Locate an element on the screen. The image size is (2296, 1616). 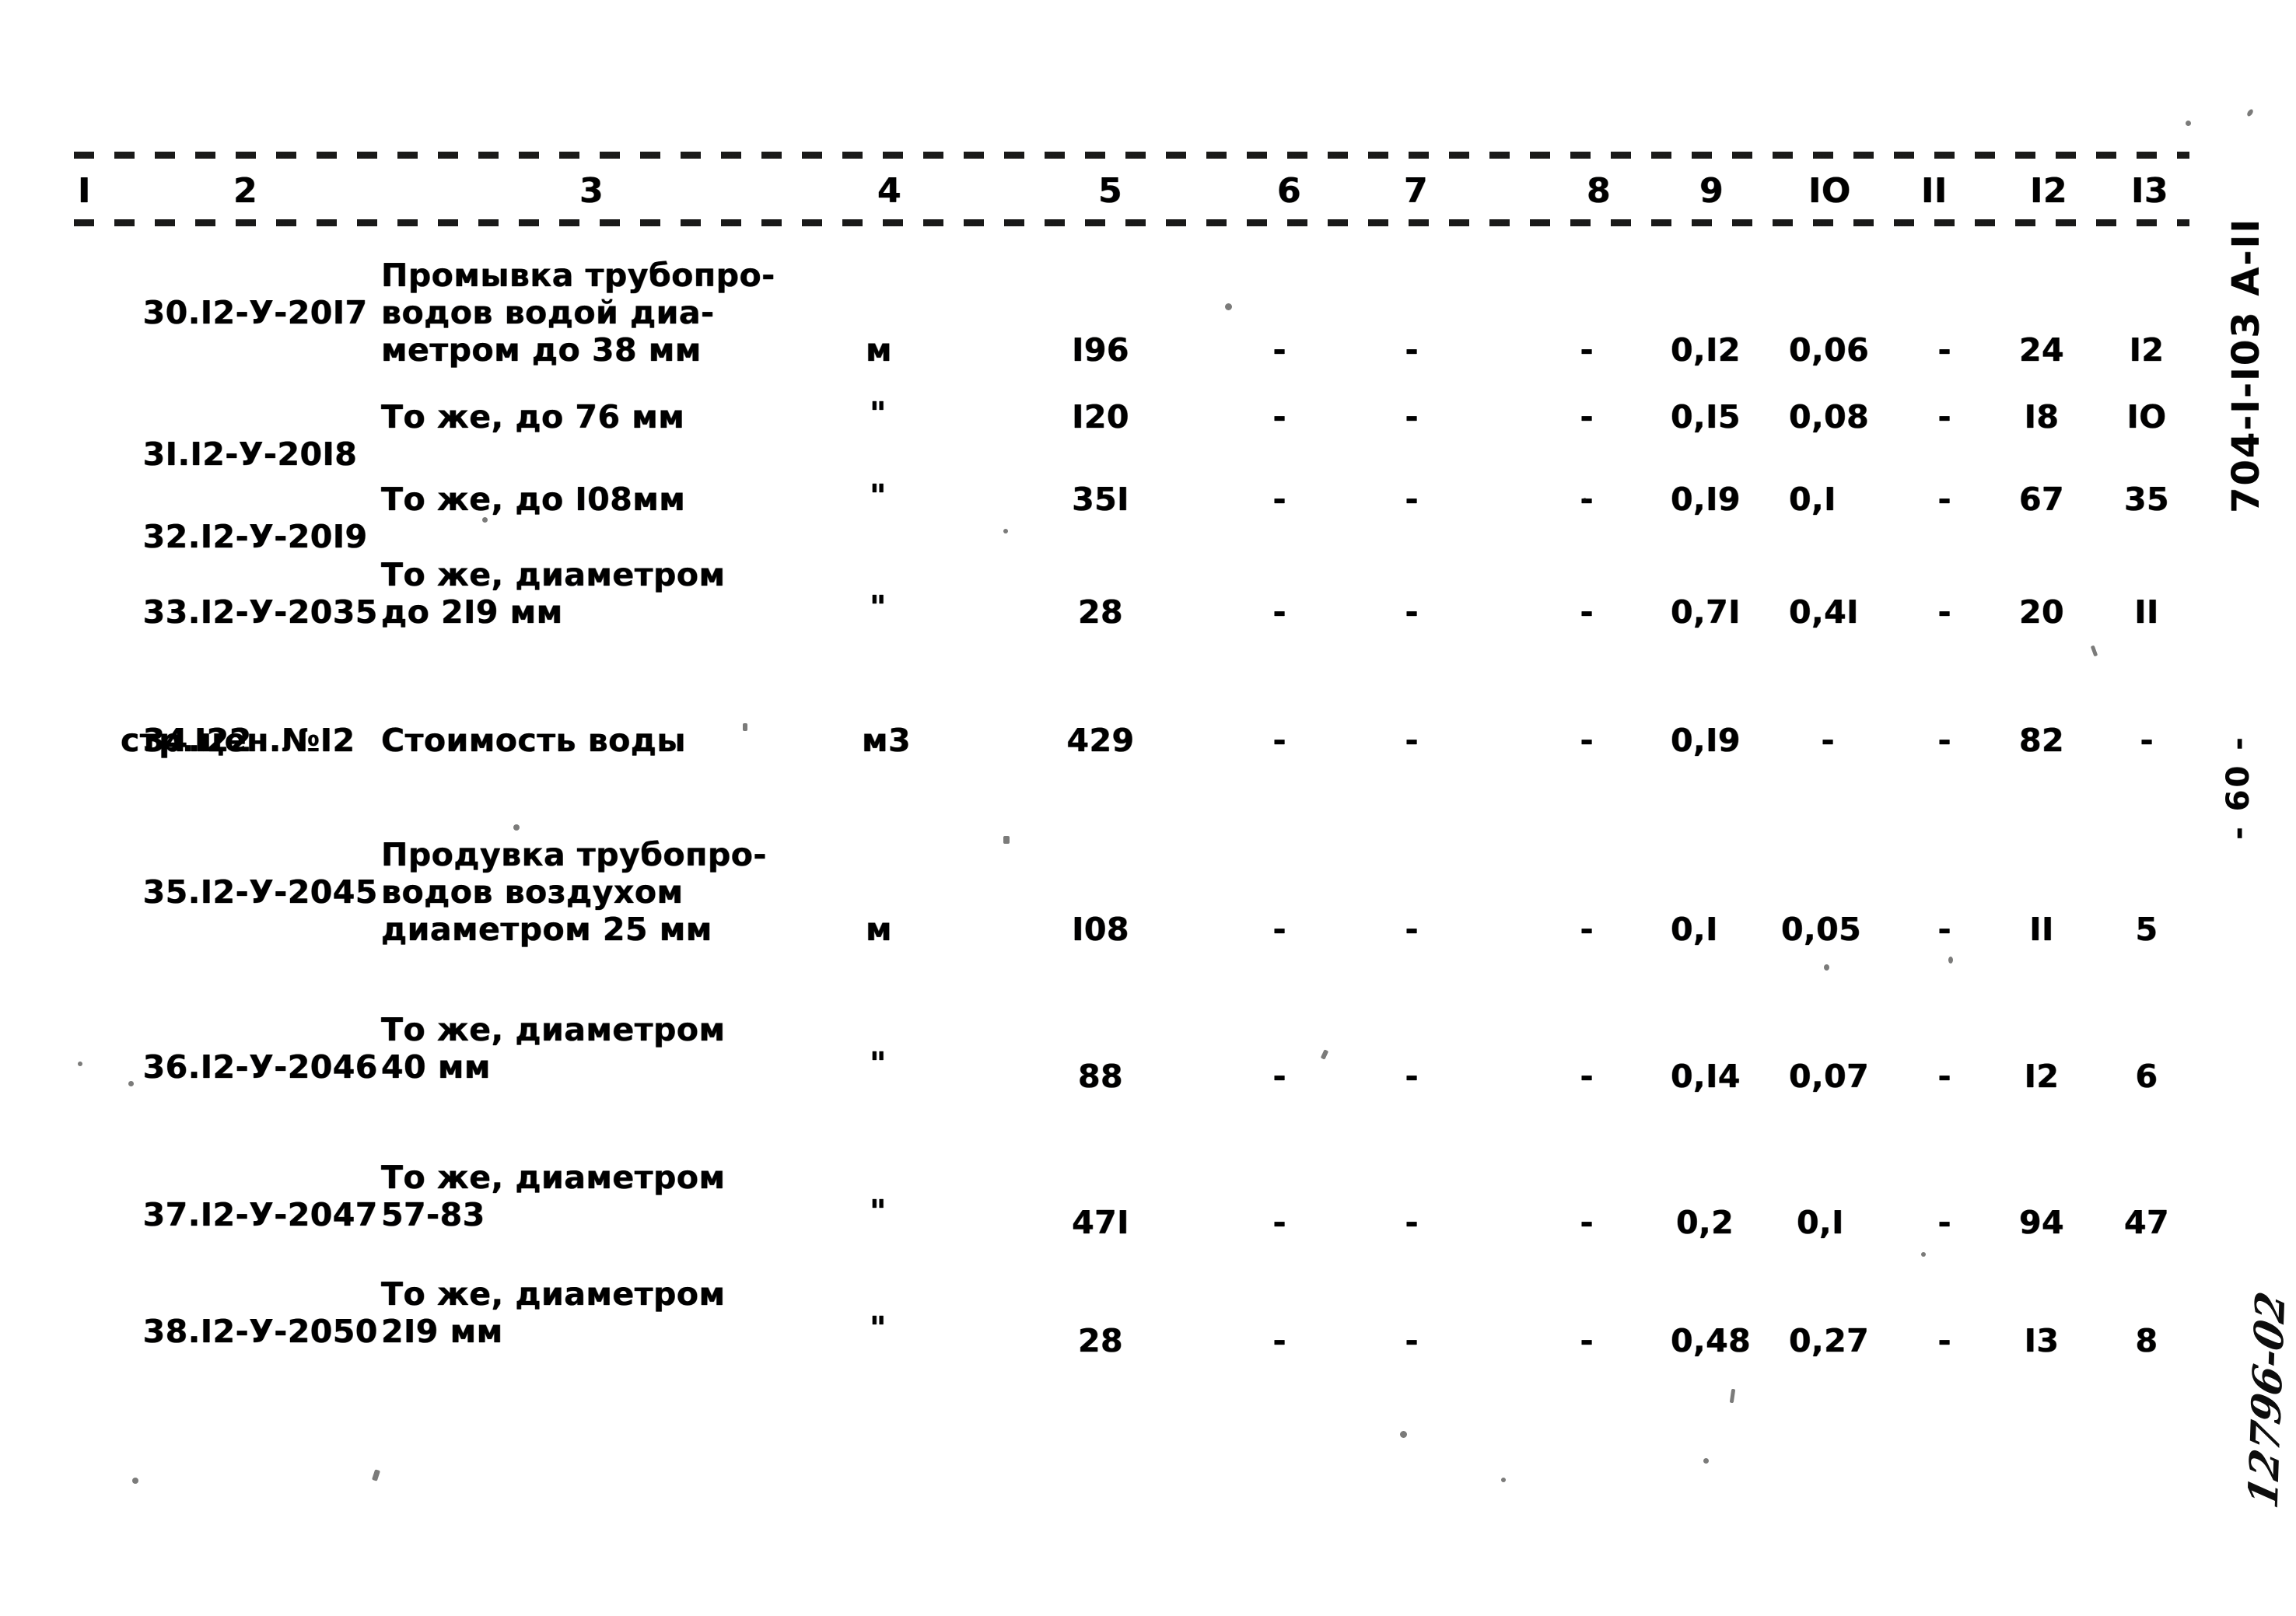
row-description-line: диаметром 25 мм is located at coordinates (547, 929).